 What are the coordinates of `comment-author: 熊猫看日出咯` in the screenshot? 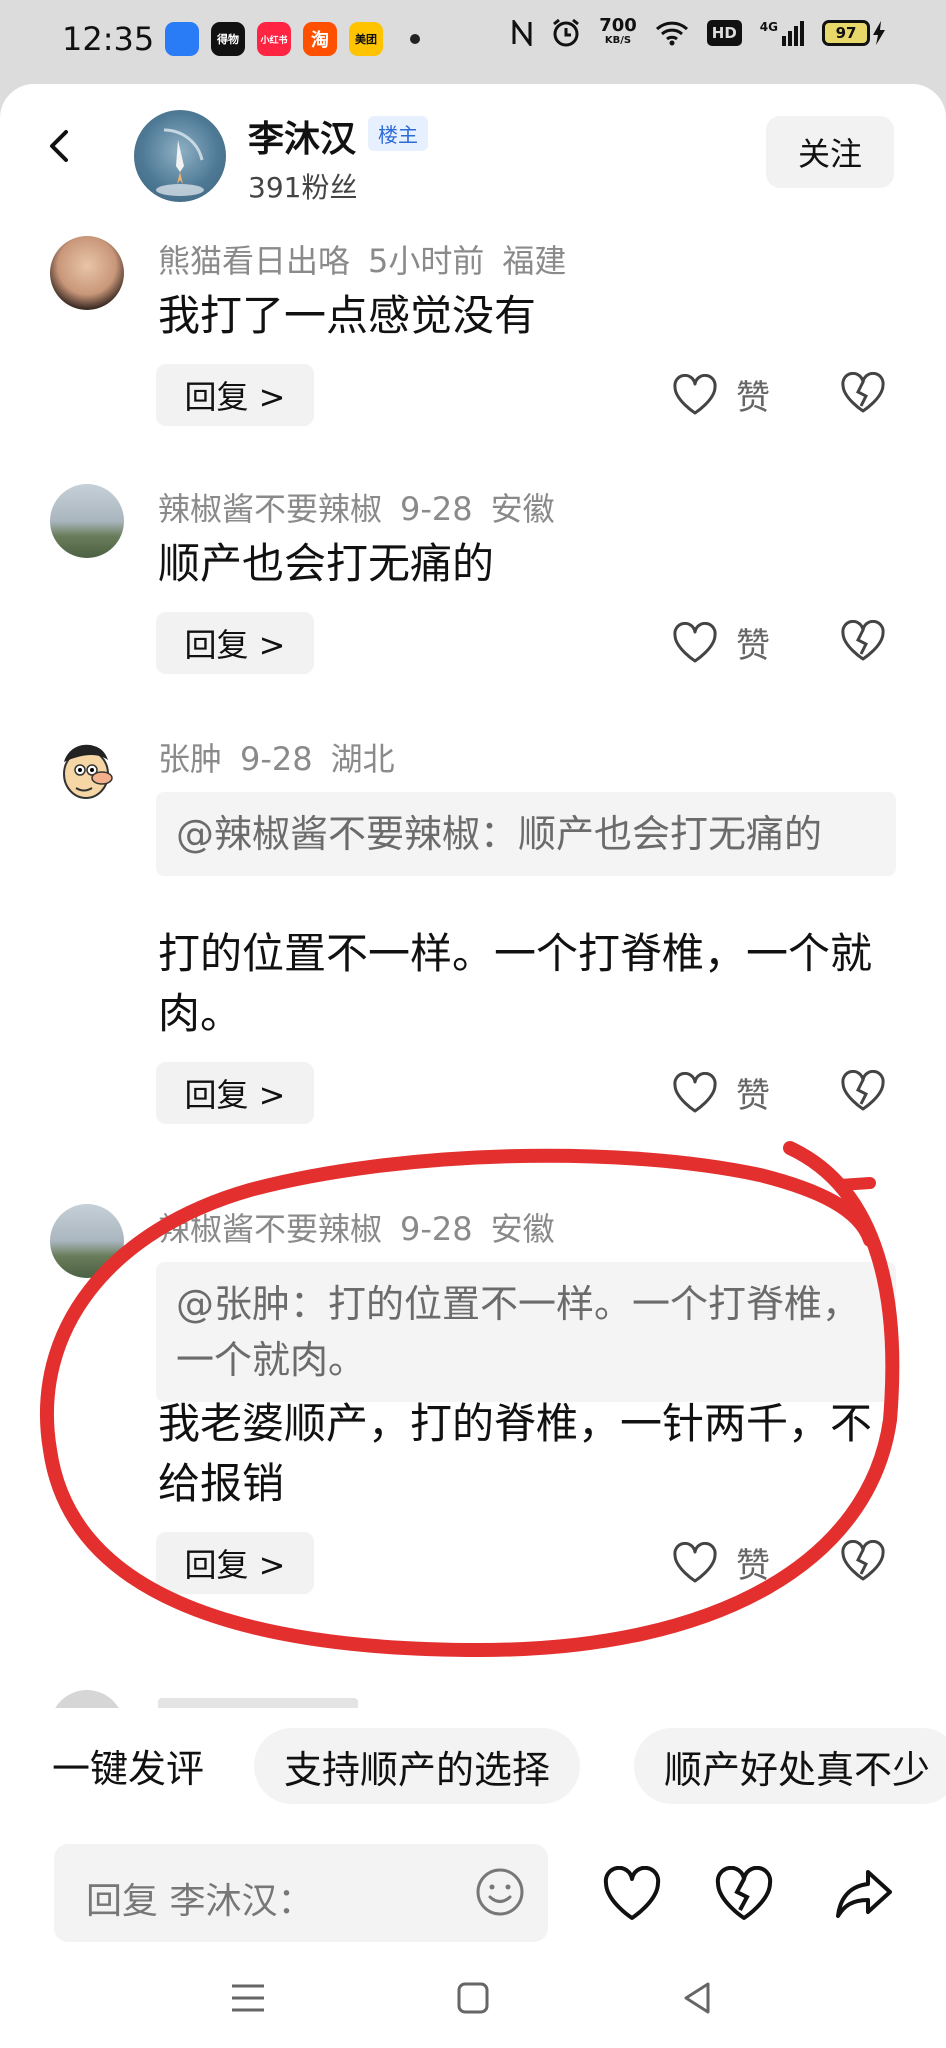 It's located at (254, 261).